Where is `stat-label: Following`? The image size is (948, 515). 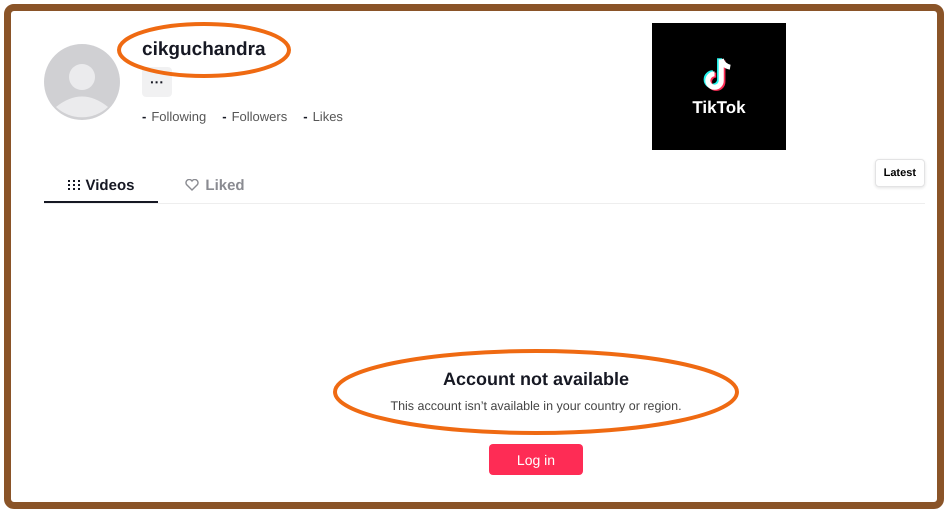 stat-label: Following is located at coordinates (178, 116).